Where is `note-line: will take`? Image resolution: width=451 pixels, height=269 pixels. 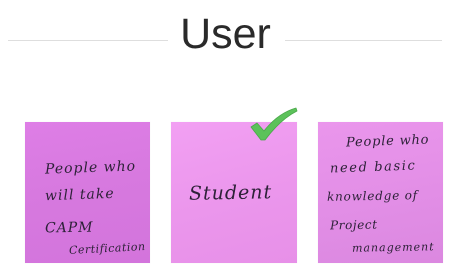 note-line: will take is located at coordinates (79, 195).